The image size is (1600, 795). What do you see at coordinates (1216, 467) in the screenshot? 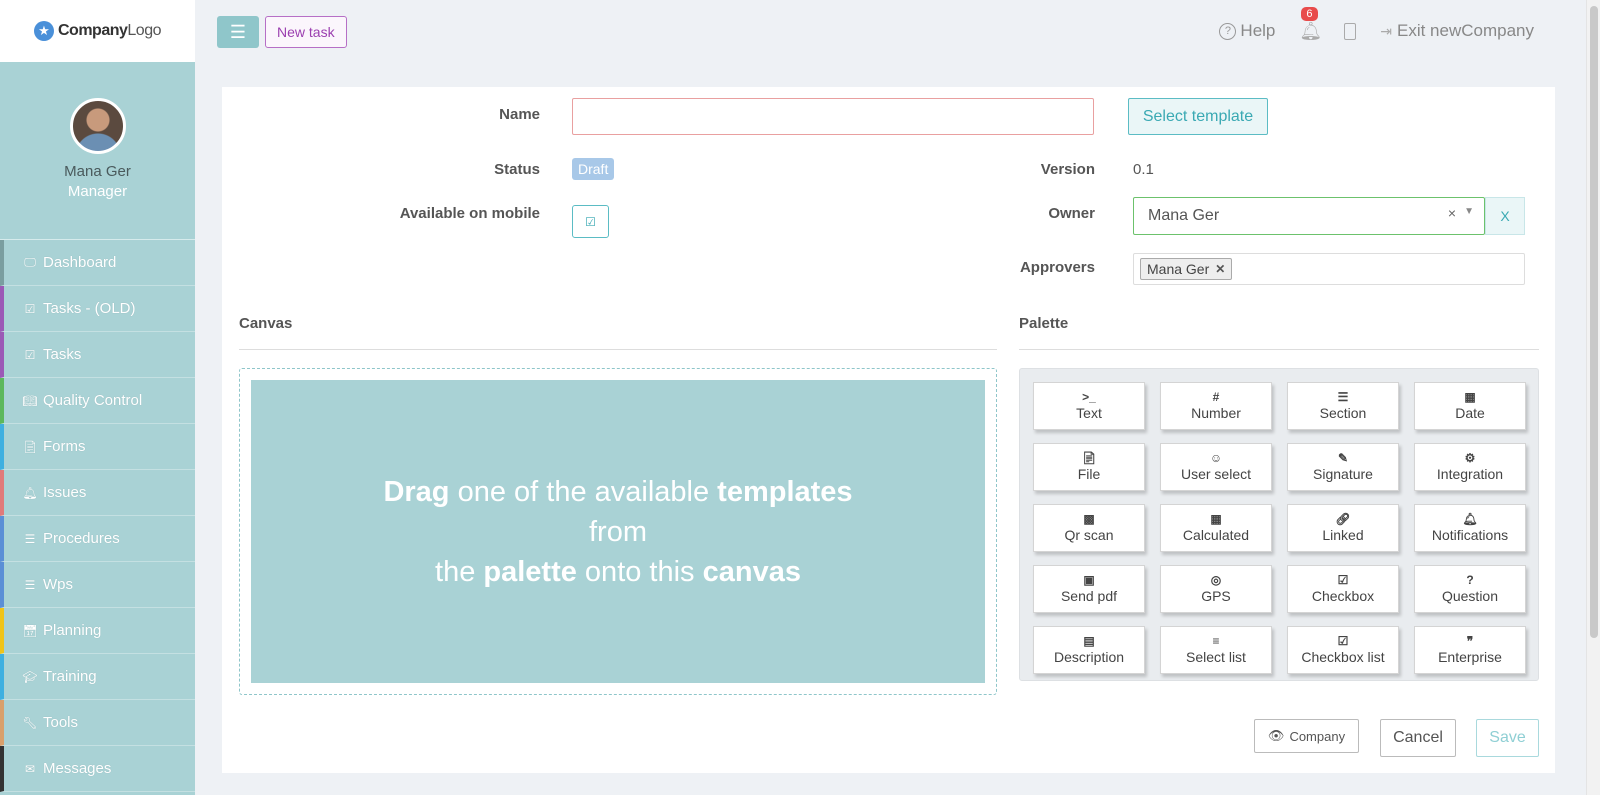
I see `palette-item-user-select: ☺ User select` at bounding box center [1216, 467].